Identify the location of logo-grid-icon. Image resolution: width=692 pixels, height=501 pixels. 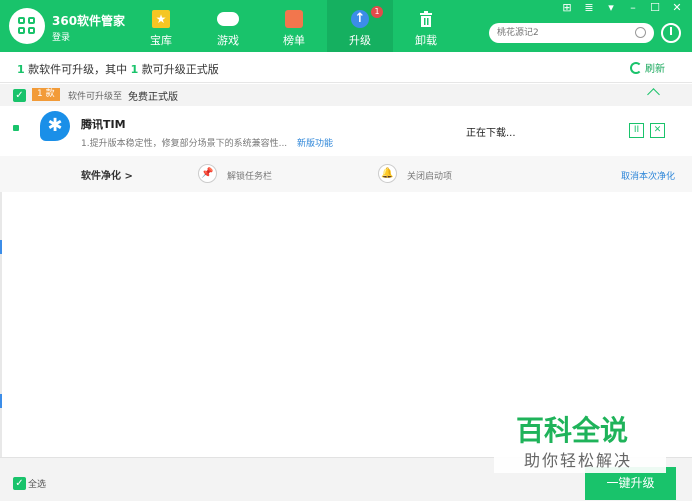
(27, 26).